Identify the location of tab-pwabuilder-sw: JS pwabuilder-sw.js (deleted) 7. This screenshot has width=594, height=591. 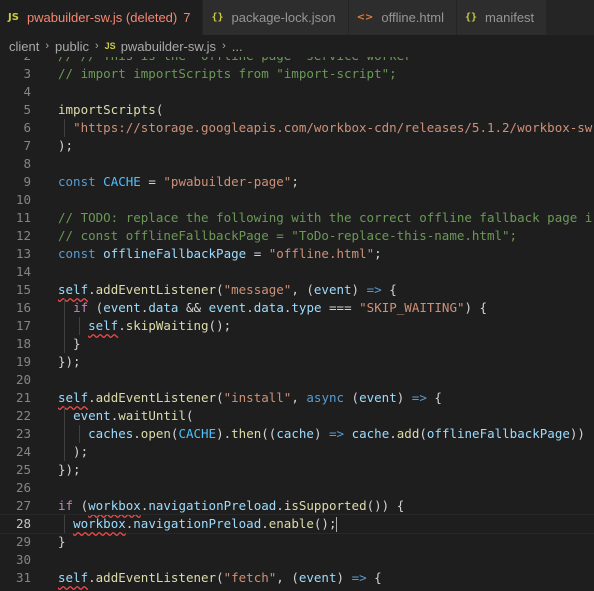
(102, 17).